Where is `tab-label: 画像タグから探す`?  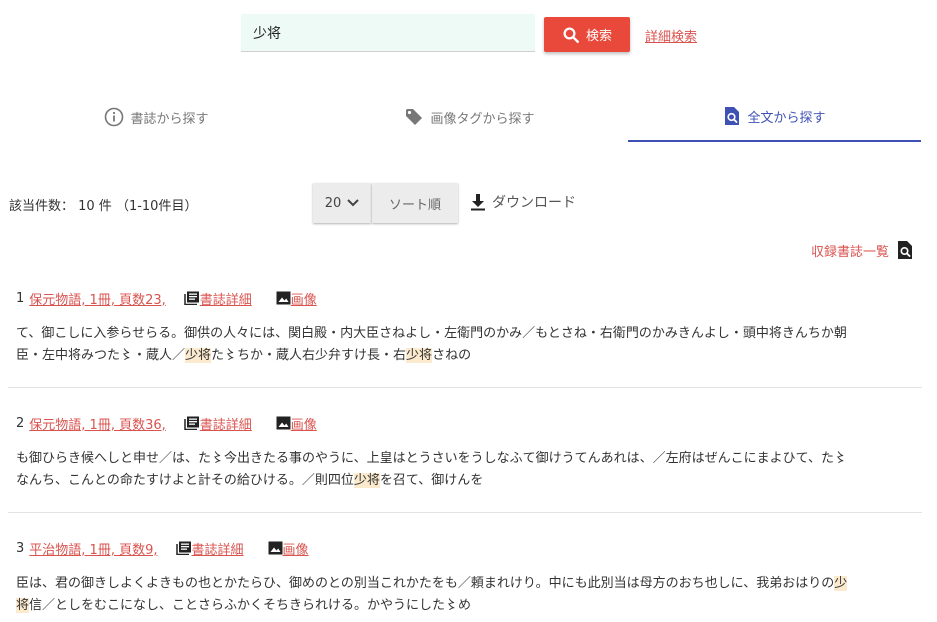
tab-label: 画像タグから探す is located at coordinates (482, 119).